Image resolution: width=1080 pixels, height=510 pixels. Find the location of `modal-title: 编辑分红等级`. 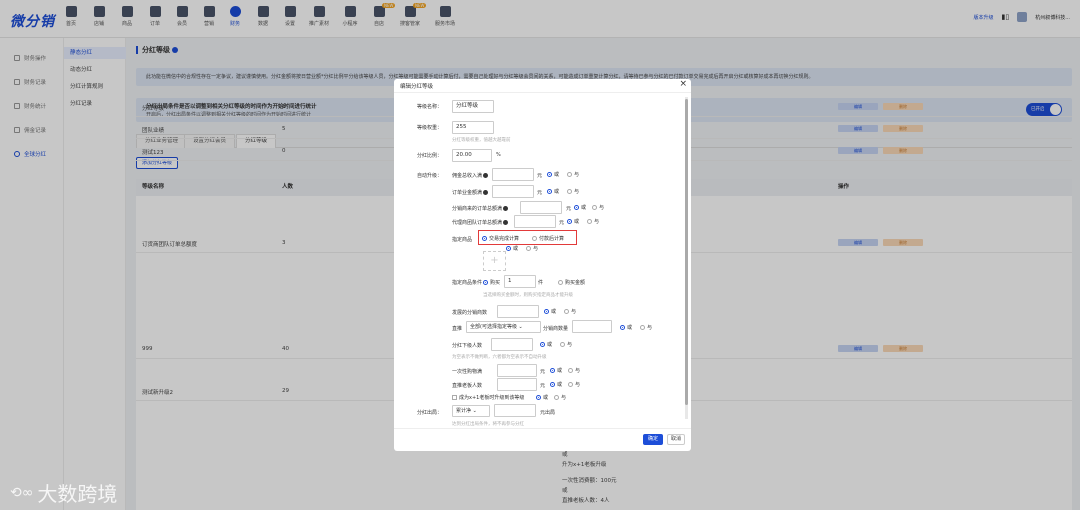

modal-title: 编辑分红等级 is located at coordinates (417, 87).